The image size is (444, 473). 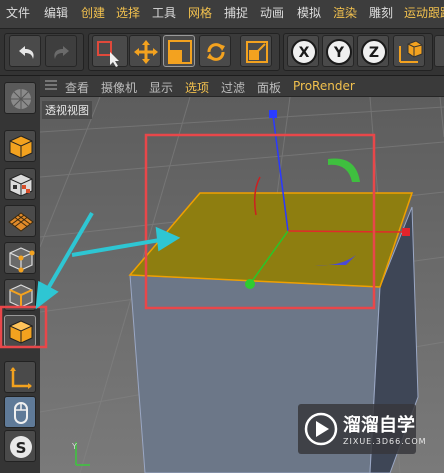 I want to click on y-axis-icon: Y, so click(x=339, y=52).